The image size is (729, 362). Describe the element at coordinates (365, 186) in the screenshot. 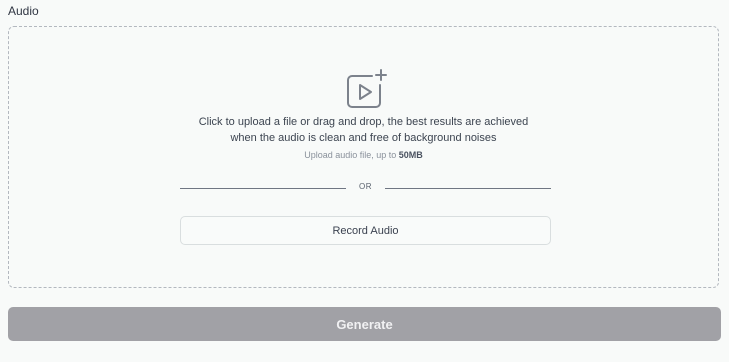

I see `or-separator: OR` at that location.